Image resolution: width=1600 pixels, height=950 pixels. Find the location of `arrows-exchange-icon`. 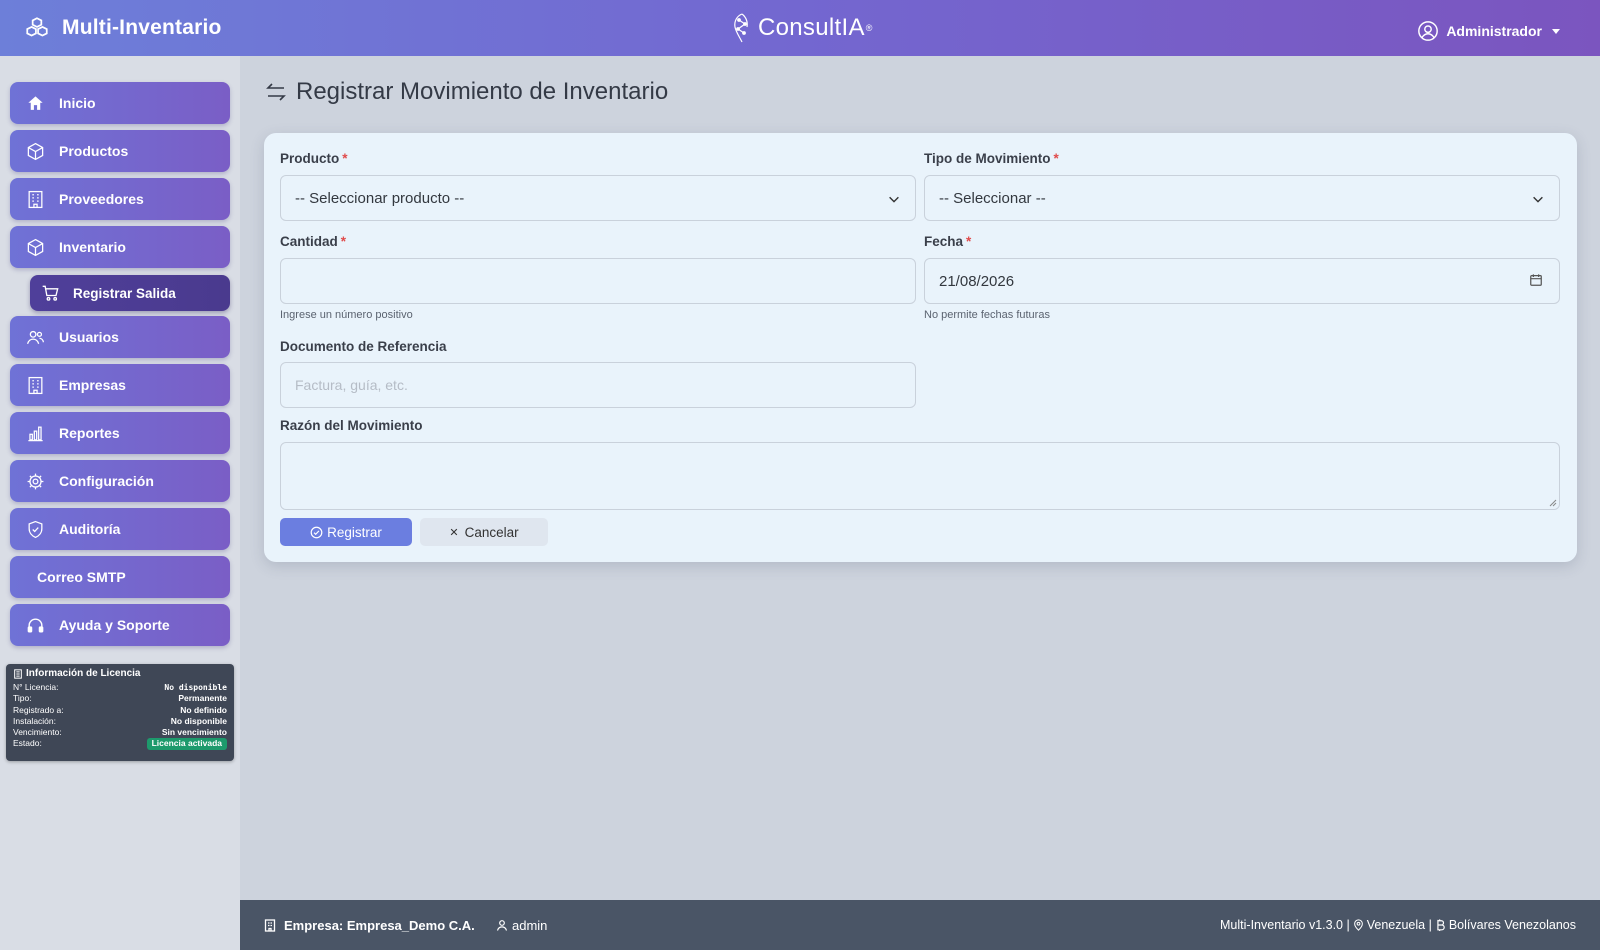

arrows-exchange-icon is located at coordinates (276, 92).